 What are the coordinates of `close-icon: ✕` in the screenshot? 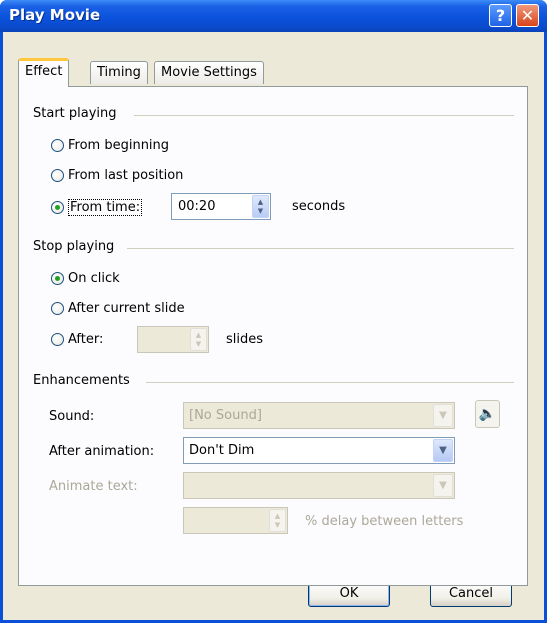 It's located at (527, 15).